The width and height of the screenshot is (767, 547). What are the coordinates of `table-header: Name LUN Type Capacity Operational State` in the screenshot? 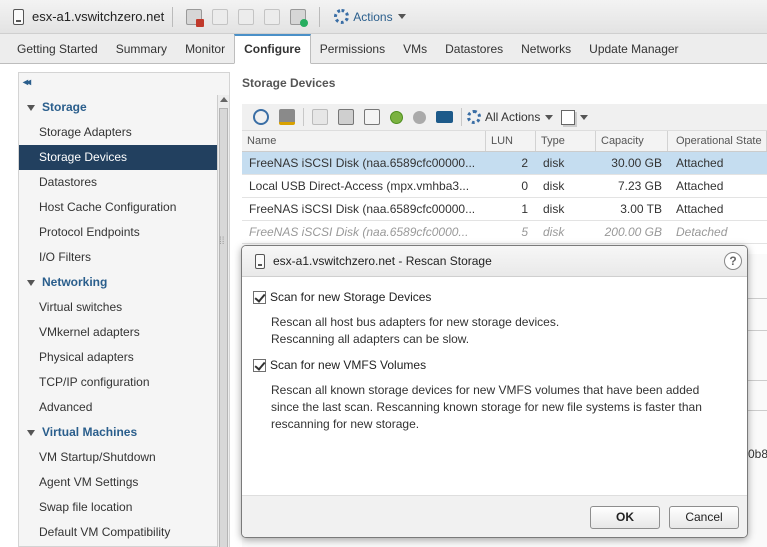 It's located at (504, 141).